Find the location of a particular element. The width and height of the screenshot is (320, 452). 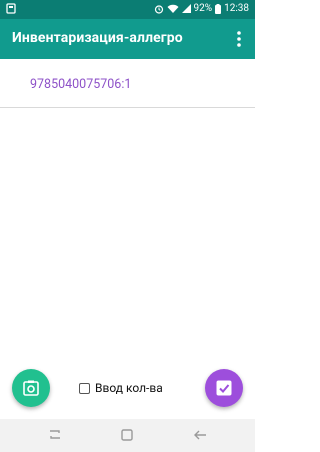

back-arrow-icon is located at coordinates (200, 435).